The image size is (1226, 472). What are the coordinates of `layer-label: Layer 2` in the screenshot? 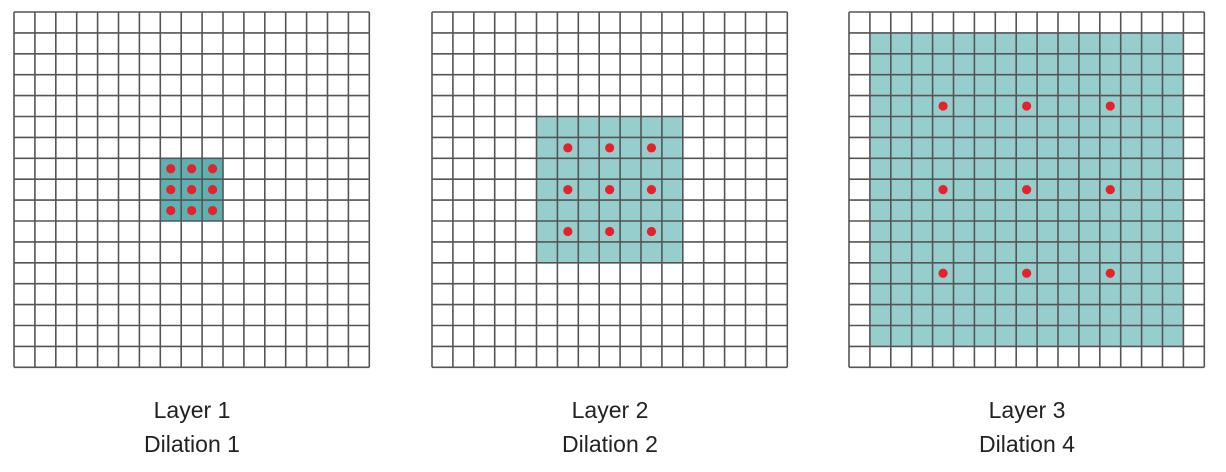 It's located at (610, 410).